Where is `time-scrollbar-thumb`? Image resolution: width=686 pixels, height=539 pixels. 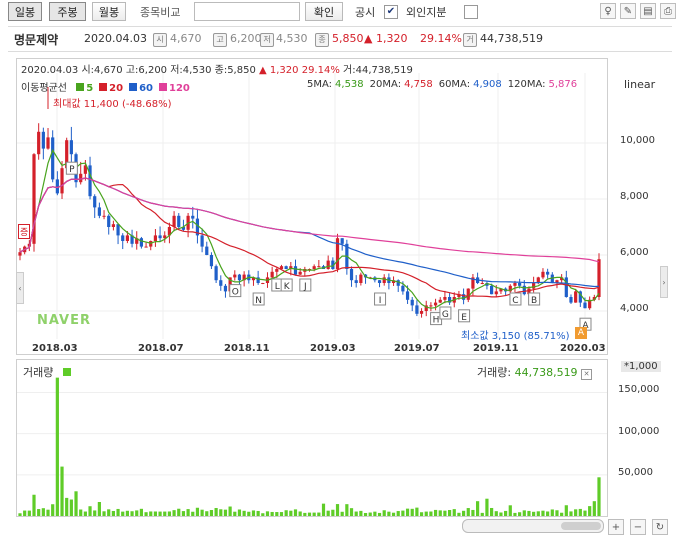 time-scrollbar-thumb is located at coordinates (581, 526).